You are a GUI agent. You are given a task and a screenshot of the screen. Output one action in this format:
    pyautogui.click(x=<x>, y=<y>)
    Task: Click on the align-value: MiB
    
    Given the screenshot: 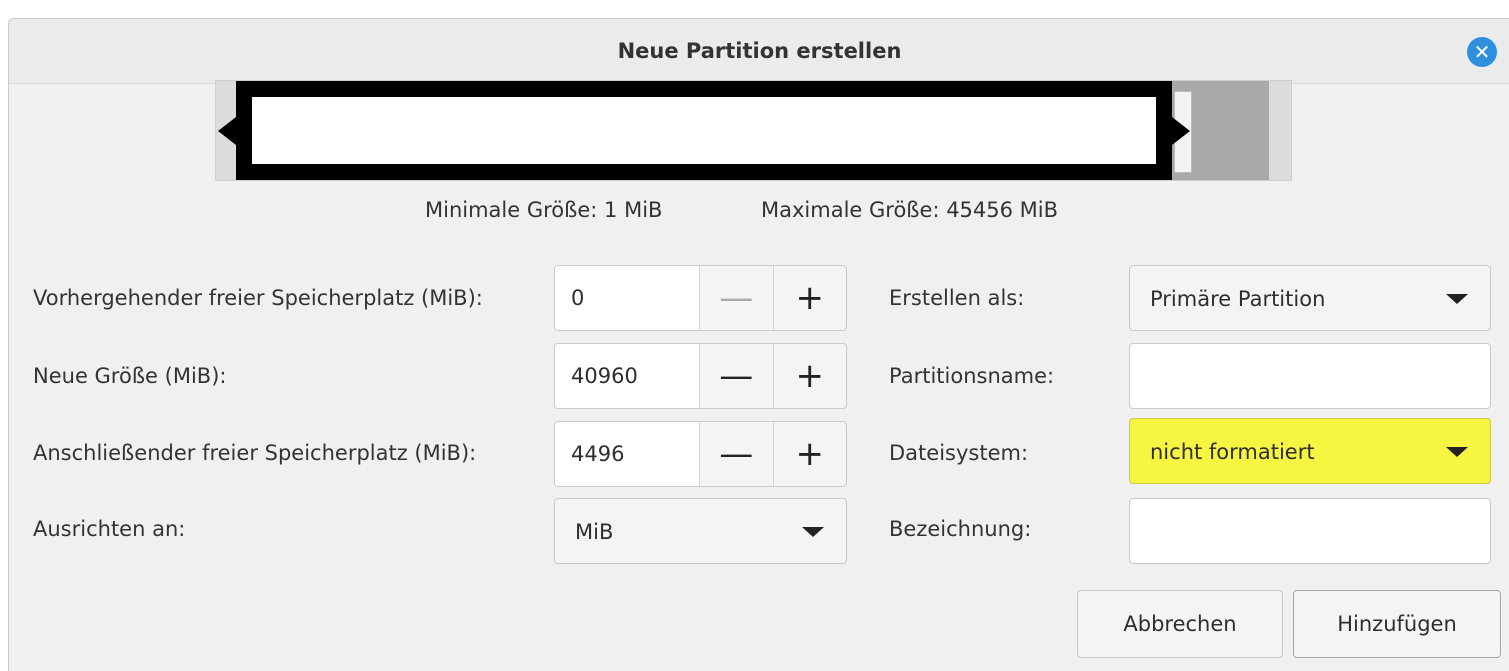 What is the action you would take?
    pyautogui.click(x=594, y=532)
    